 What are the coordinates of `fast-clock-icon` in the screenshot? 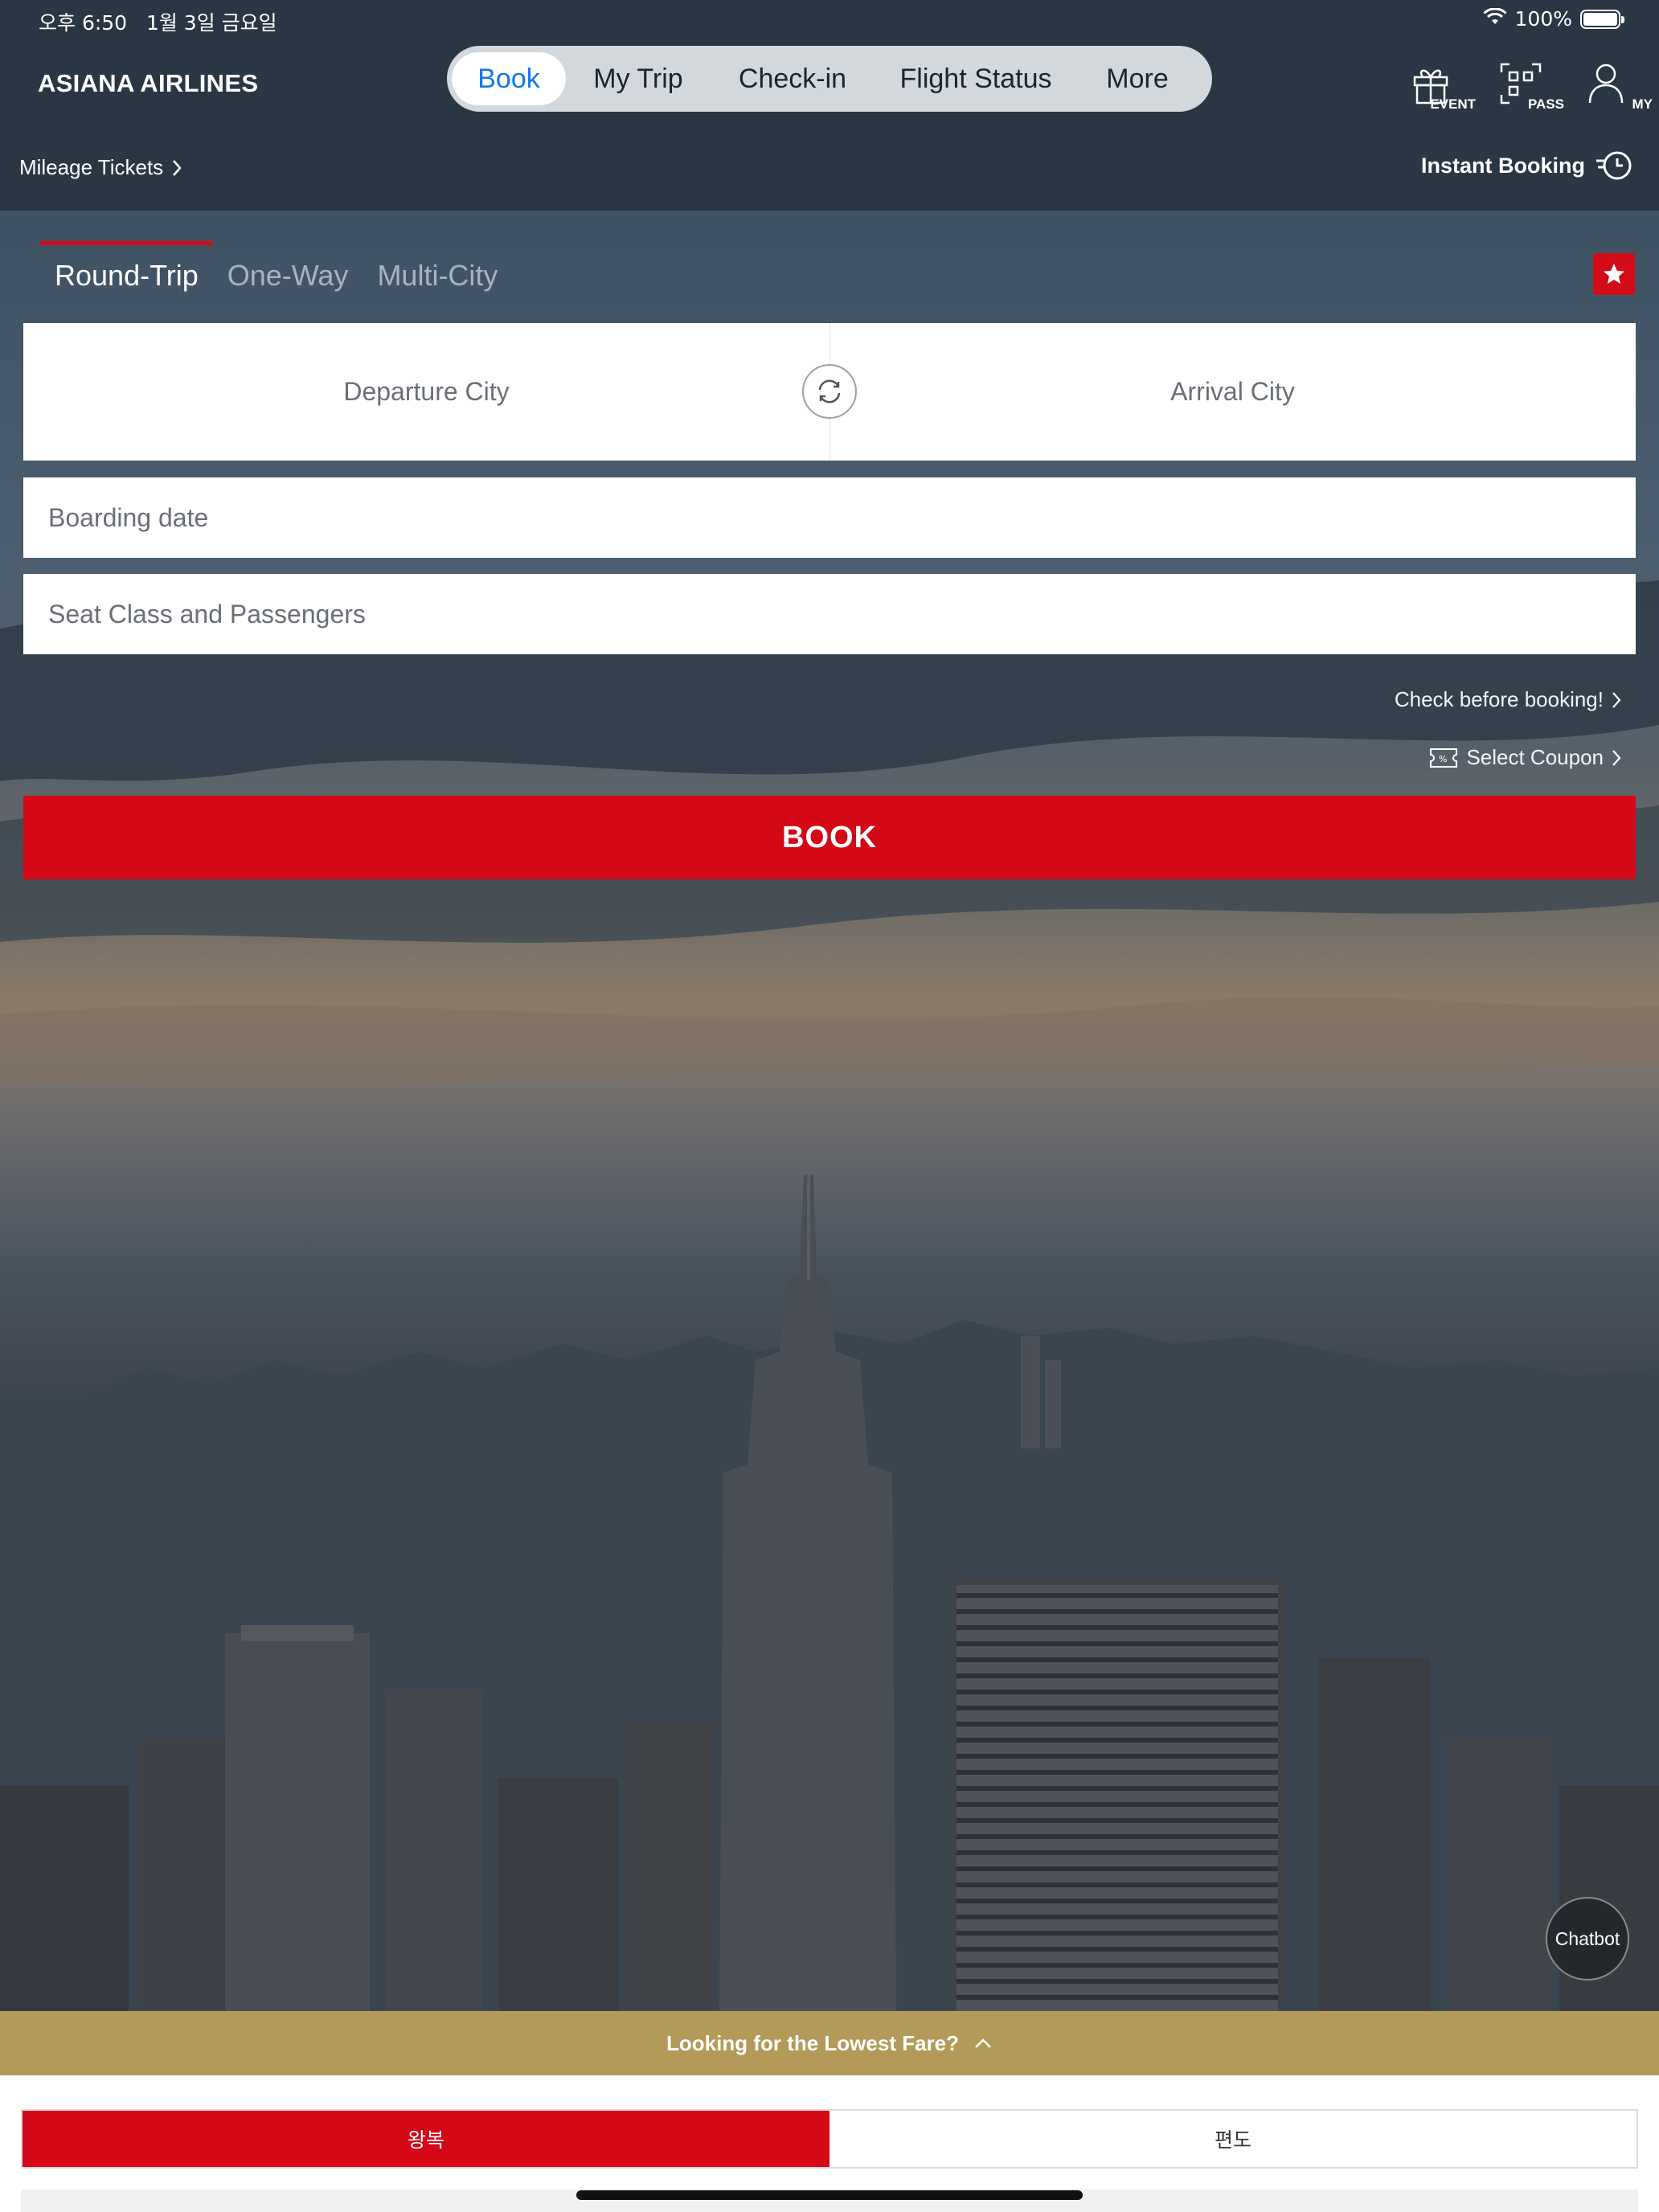 It's located at (1614, 165).